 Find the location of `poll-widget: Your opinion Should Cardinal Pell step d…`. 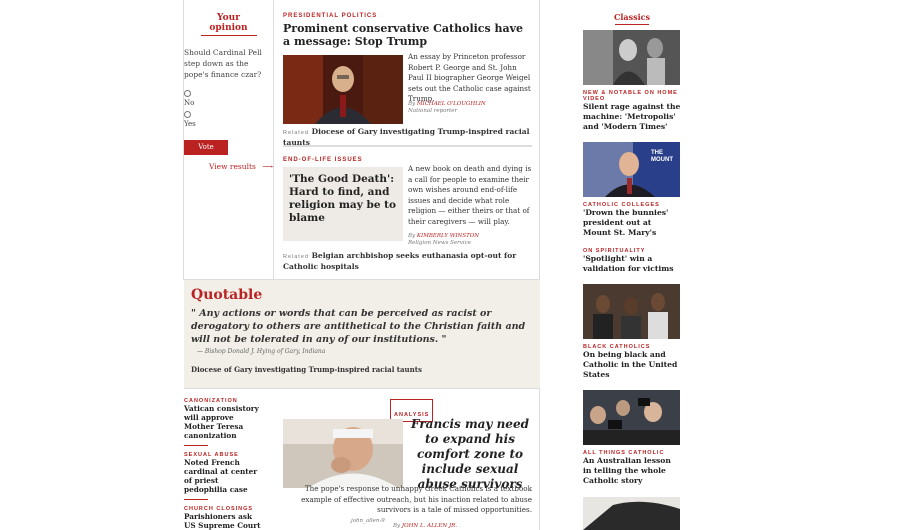

poll-widget: Your opinion Should Cardinal Pell step d… is located at coordinates (228, 85).